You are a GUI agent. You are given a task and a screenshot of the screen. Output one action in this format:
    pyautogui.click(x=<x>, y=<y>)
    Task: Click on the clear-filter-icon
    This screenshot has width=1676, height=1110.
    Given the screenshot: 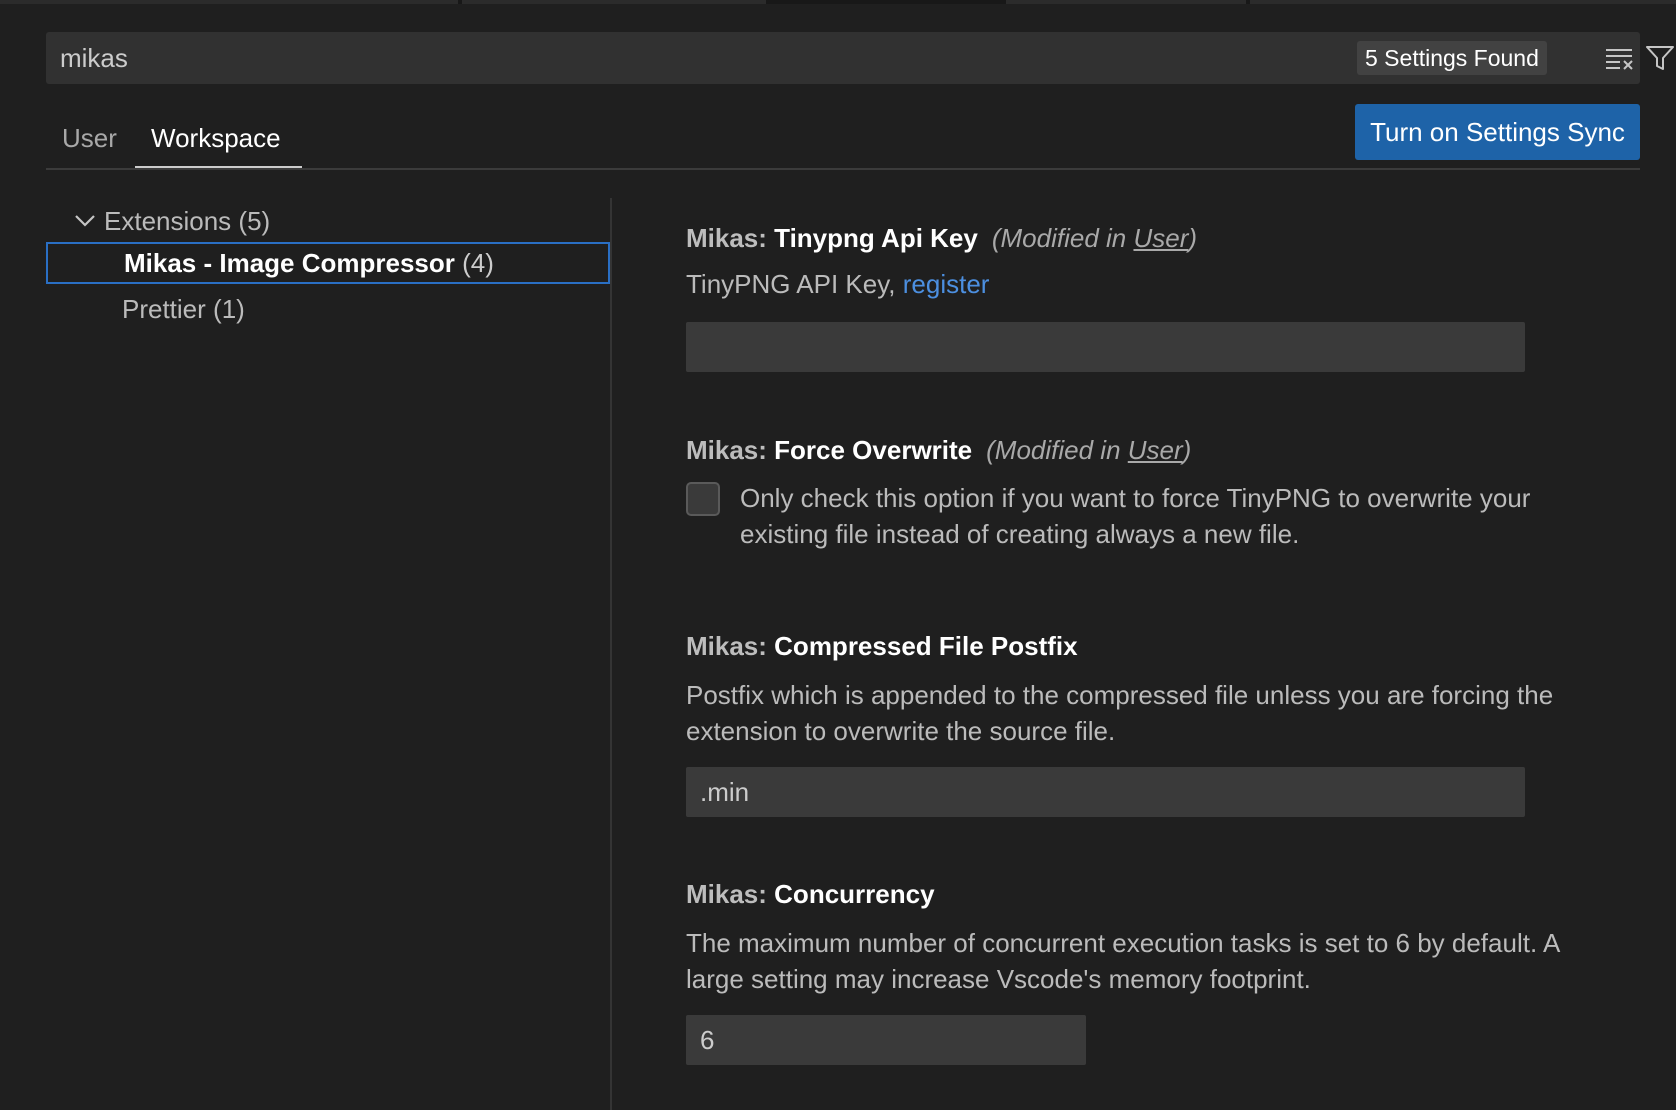 What is the action you would take?
    pyautogui.click(x=1620, y=58)
    